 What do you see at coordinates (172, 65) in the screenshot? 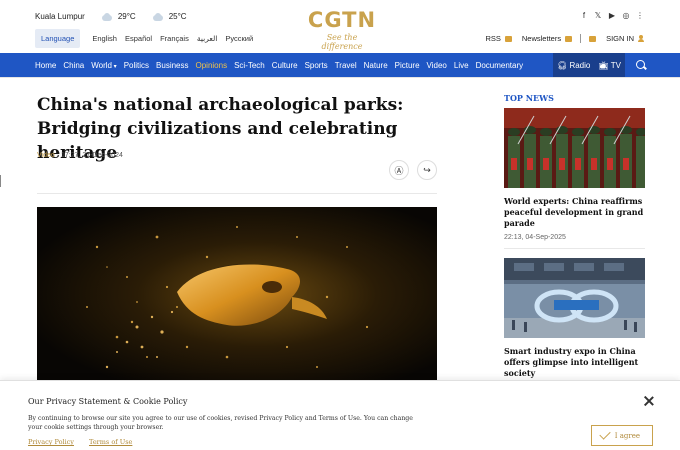
I see `nav-item-business: Business` at bounding box center [172, 65].